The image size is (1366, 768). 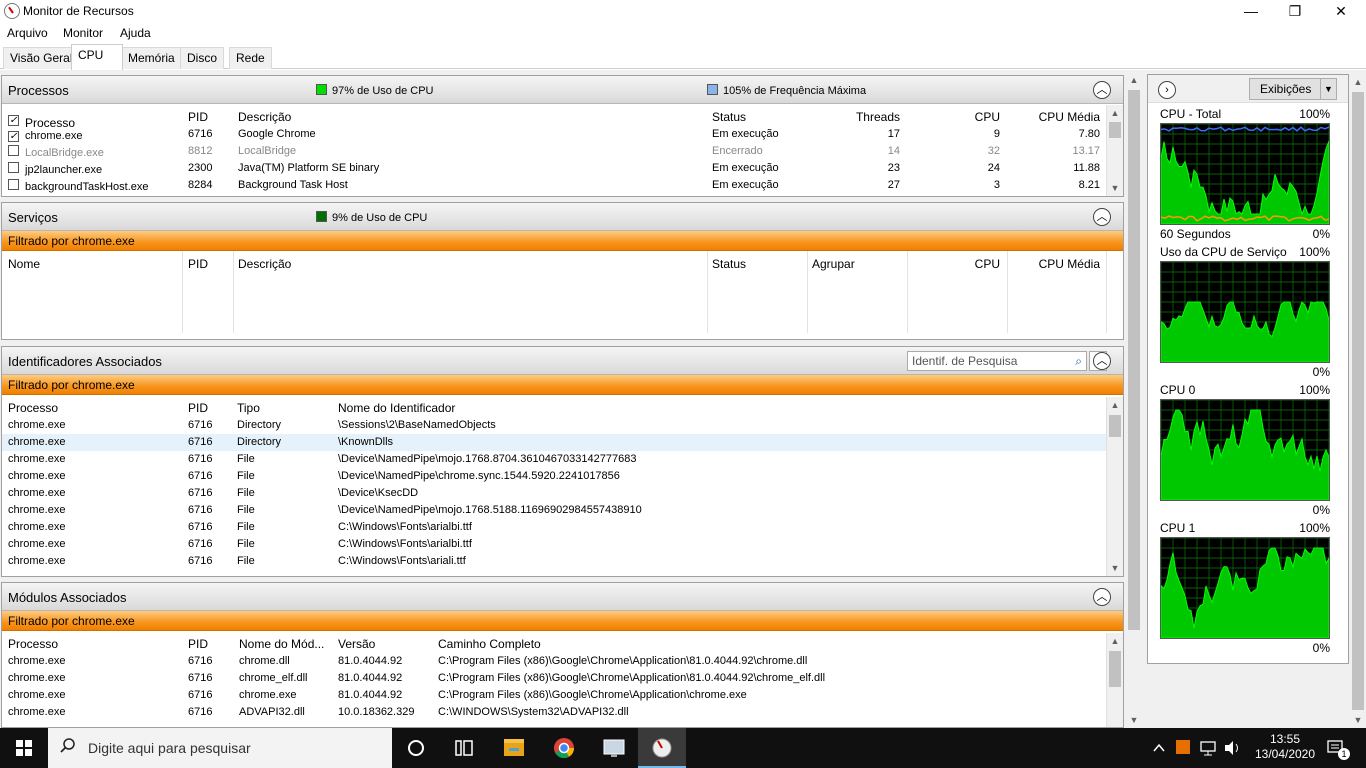 What do you see at coordinates (220, 748) in the screenshot?
I see `taskbar-search-box: Digite aqui para pesquisar` at bounding box center [220, 748].